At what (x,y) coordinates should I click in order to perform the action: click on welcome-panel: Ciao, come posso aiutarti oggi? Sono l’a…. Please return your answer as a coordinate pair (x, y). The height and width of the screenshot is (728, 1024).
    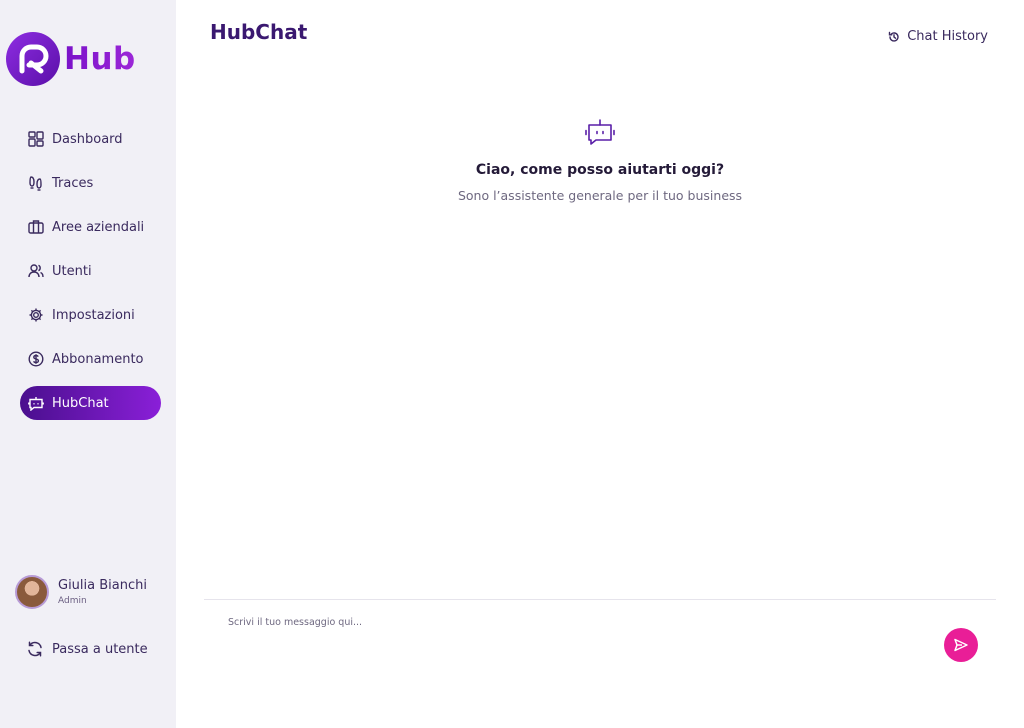
    Looking at the image, I should click on (600, 159).